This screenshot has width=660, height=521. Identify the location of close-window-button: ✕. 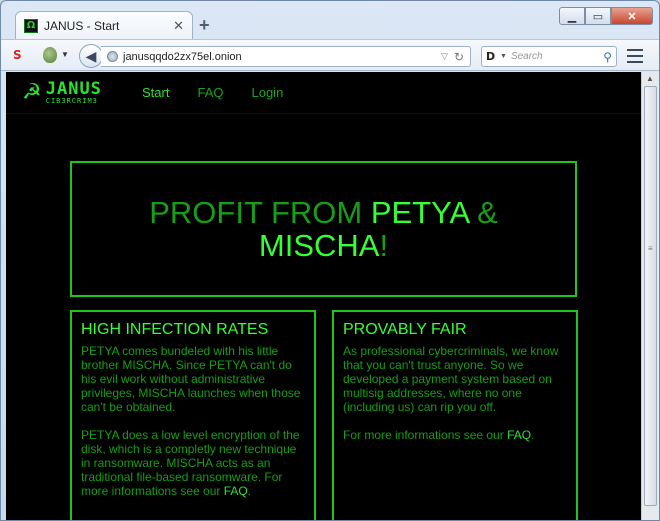
(632, 16).